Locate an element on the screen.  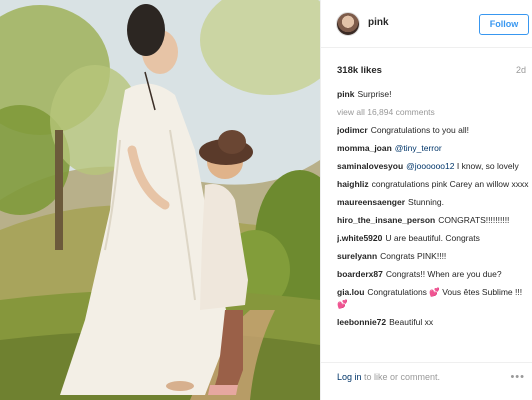
comment-username: hiro_the_insane_person is located at coordinates (386, 220).